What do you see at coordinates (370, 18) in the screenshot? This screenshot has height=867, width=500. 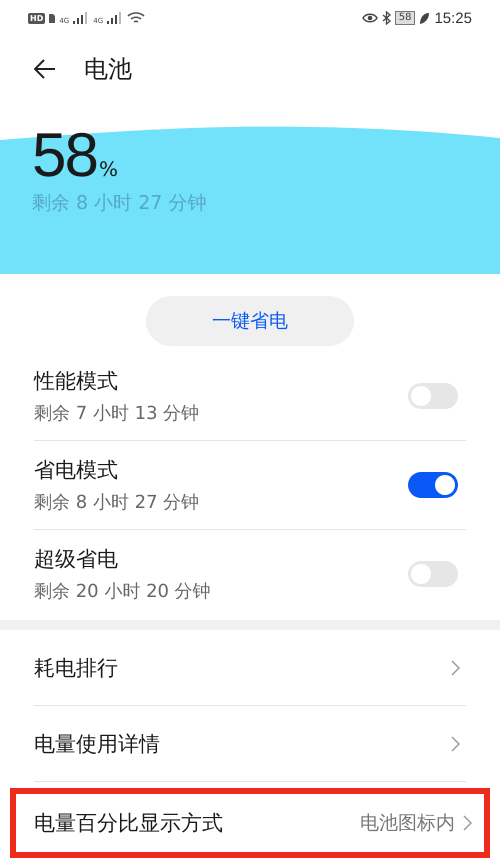 I see `eye-icon` at bounding box center [370, 18].